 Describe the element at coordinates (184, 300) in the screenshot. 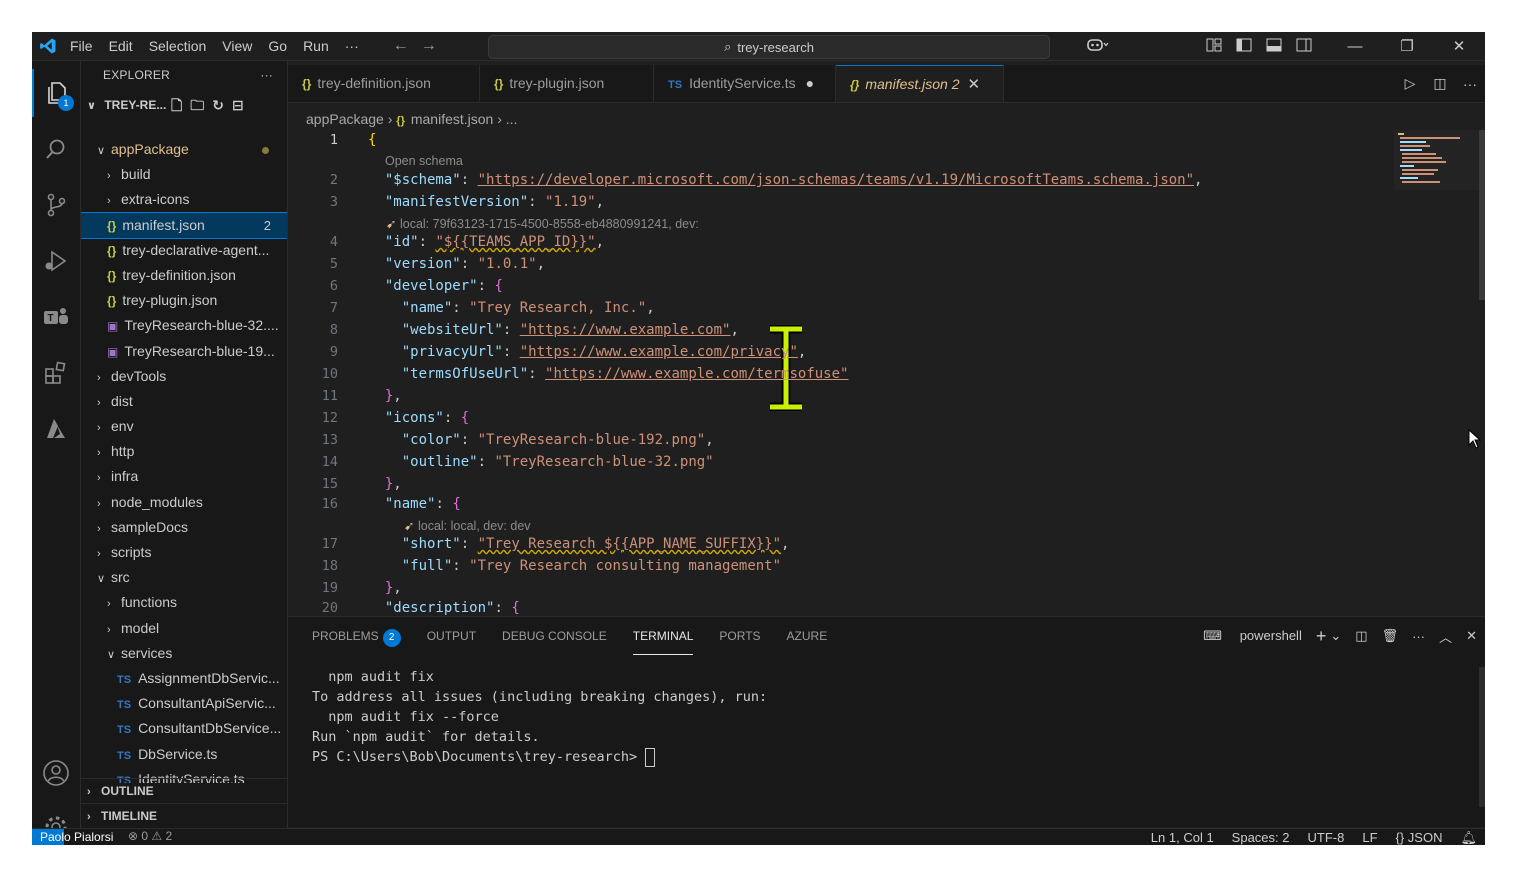

I see `tree-item-trey-plugin-json: {} trey-plugin.json` at that location.